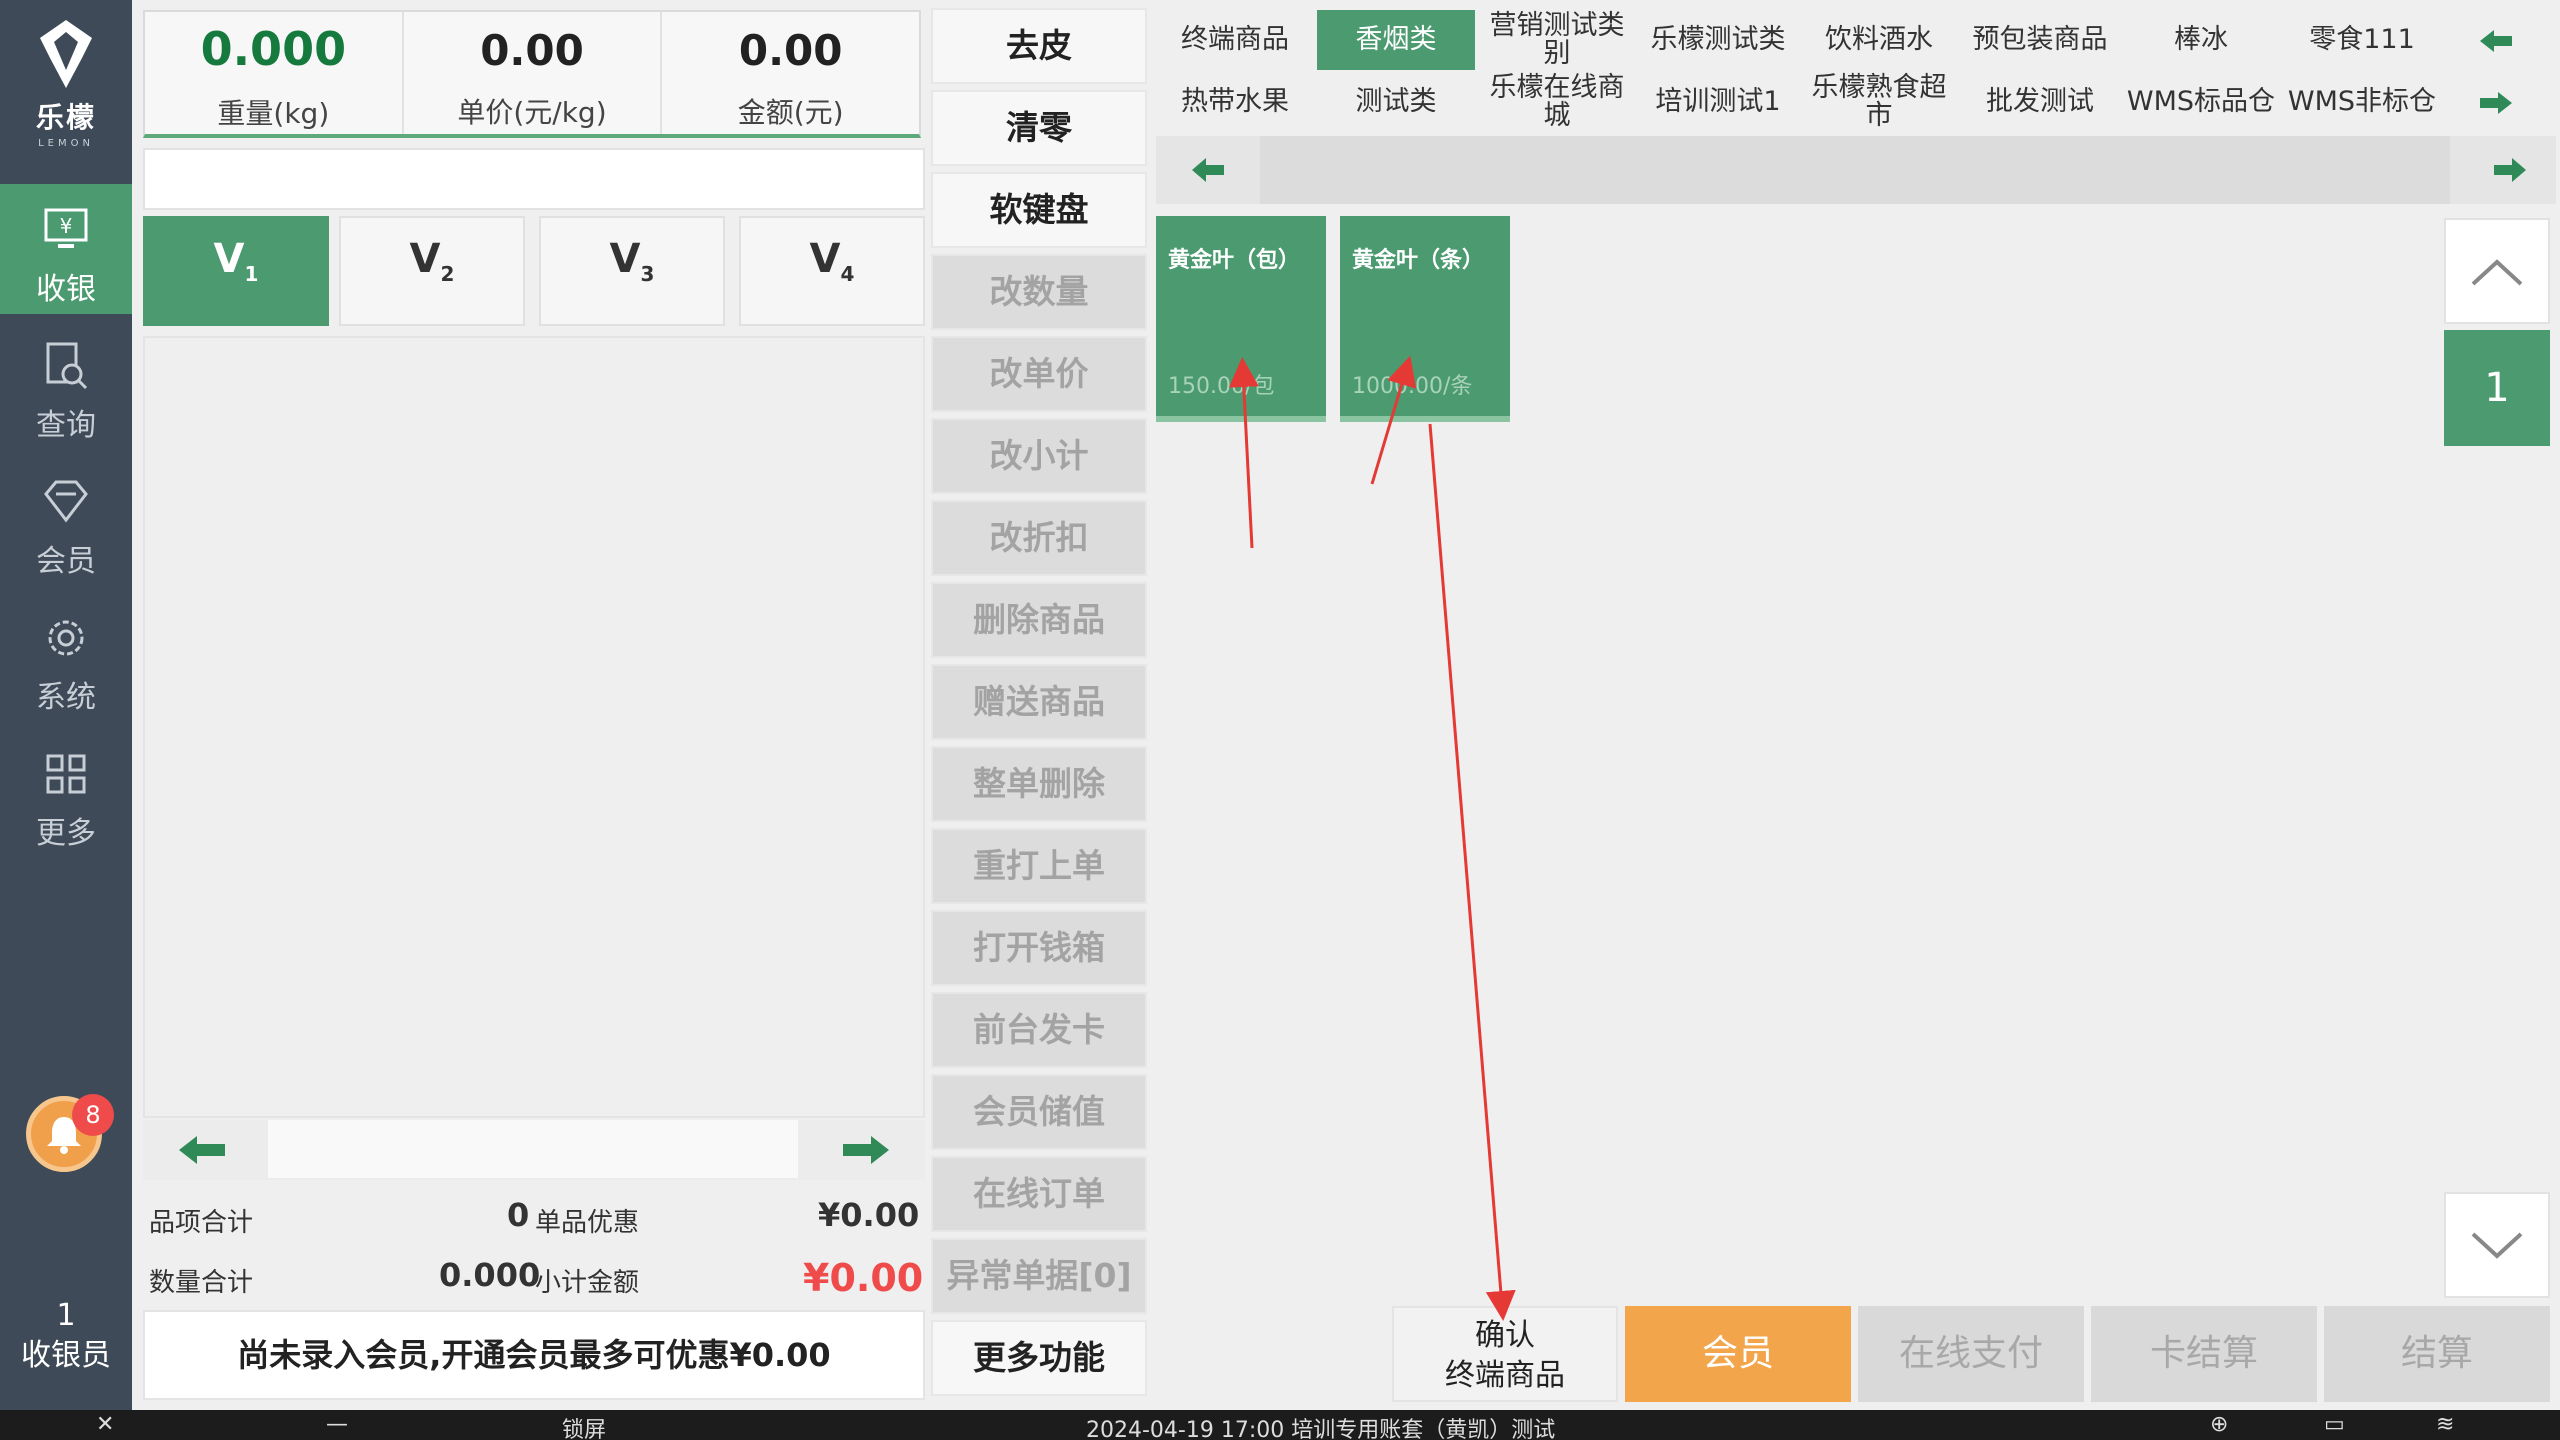 This screenshot has height=1440, width=2560. I want to click on barcode-input-box, so click(534, 179).